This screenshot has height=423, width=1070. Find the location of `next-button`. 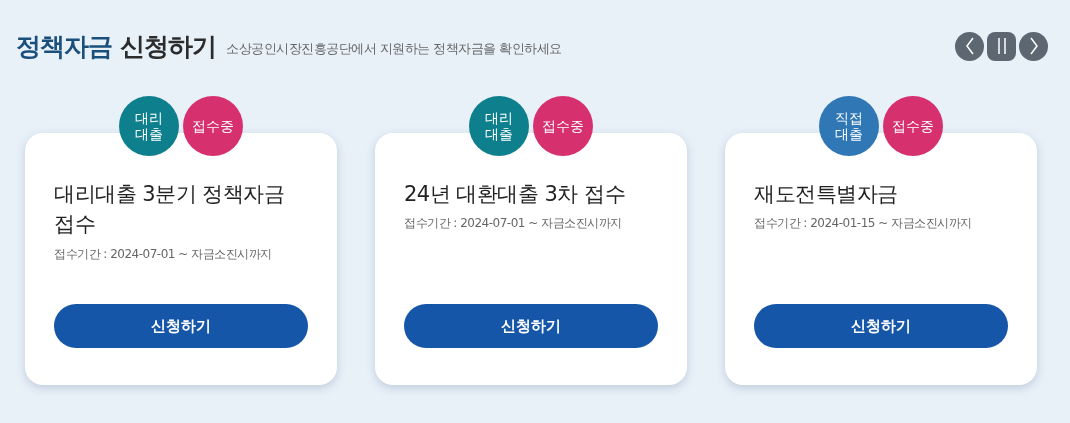

next-button is located at coordinates (1033, 46).